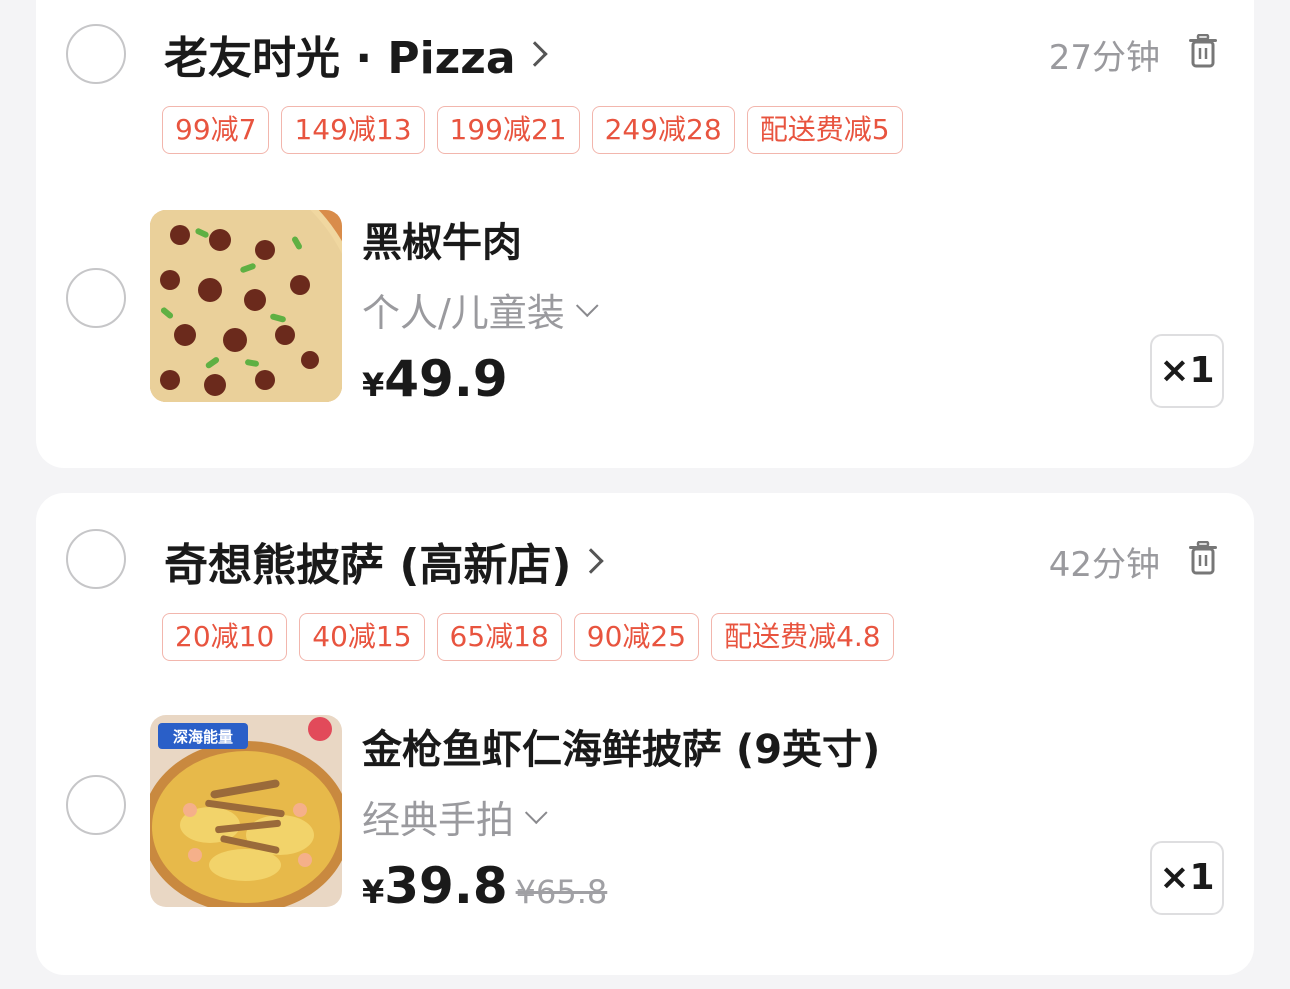 The width and height of the screenshot is (1290, 989). I want to click on item-price: 49.9, so click(446, 379).